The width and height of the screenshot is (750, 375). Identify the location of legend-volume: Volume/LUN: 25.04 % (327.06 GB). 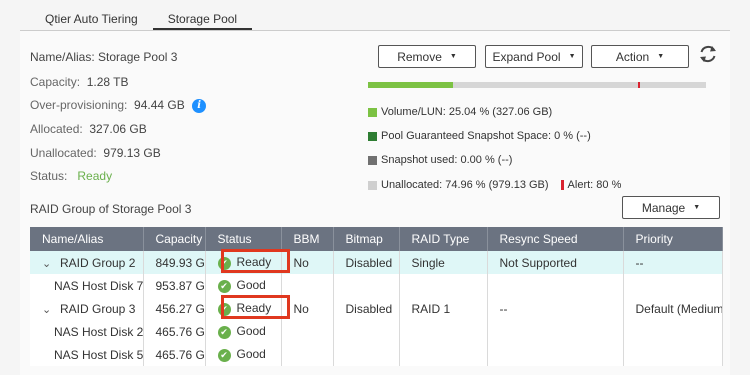
(460, 112).